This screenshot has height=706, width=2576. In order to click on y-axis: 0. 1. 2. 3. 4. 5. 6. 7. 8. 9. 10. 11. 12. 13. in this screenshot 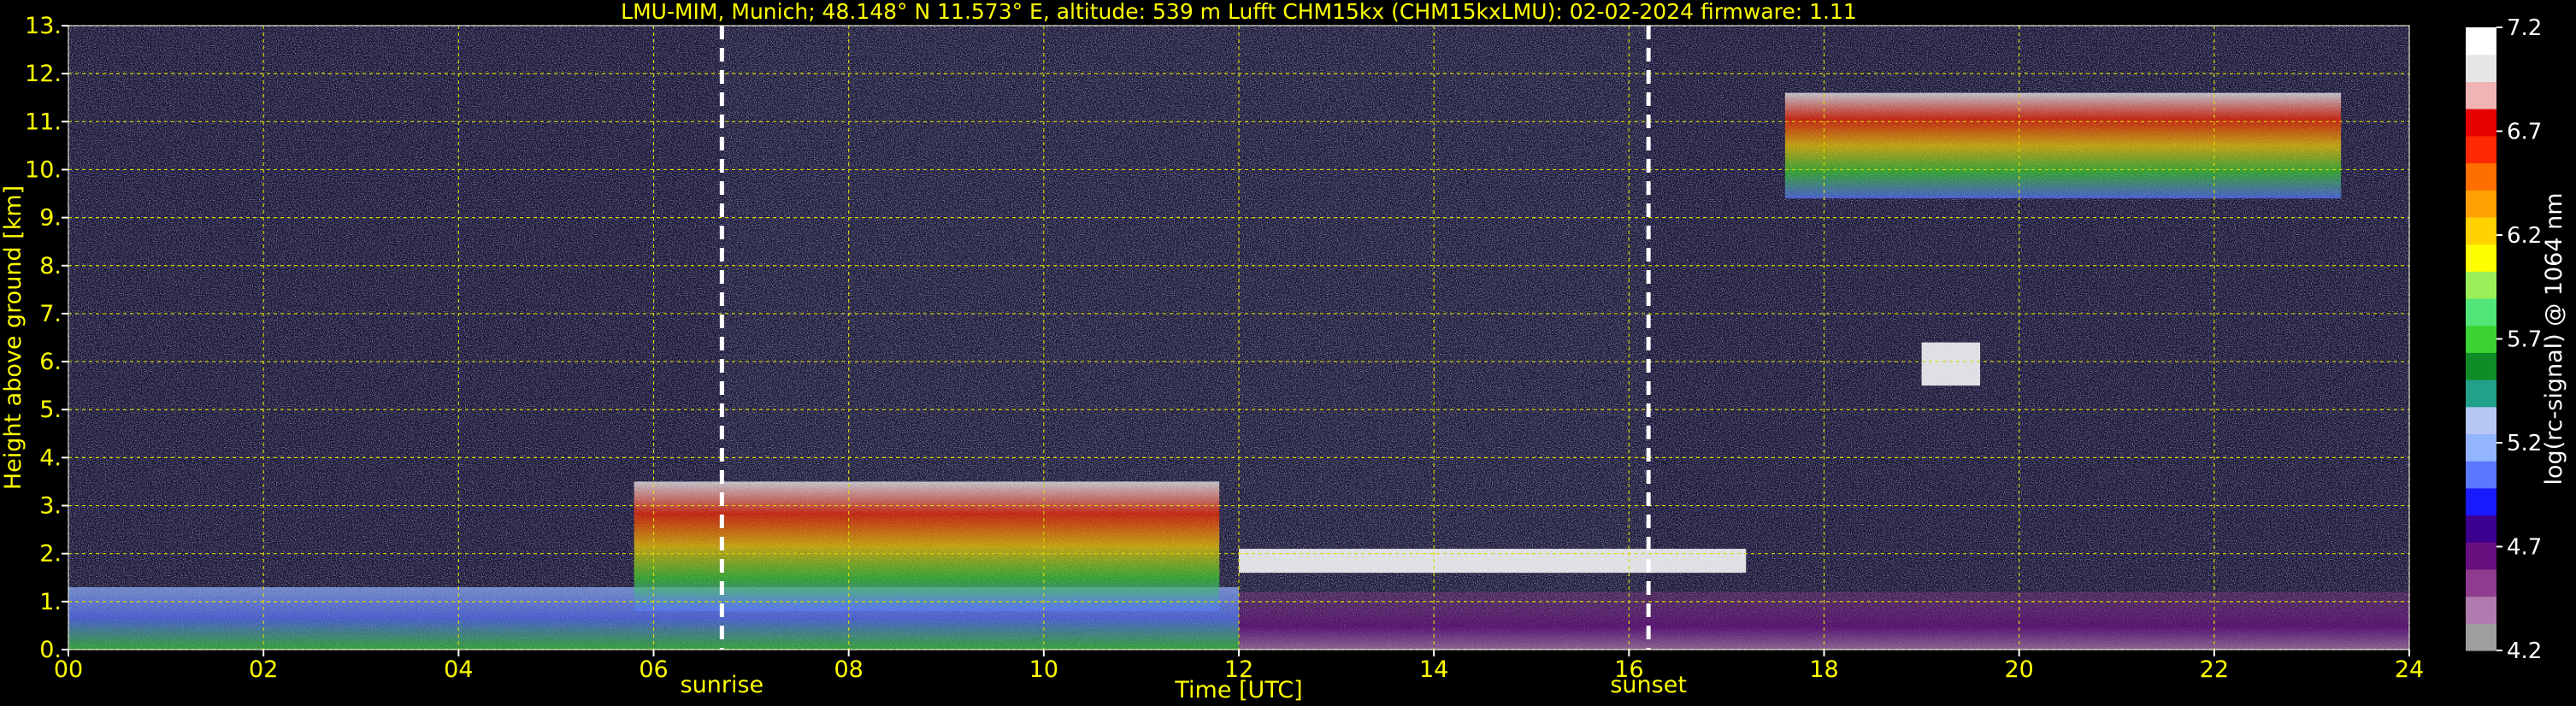, I will do `click(46, 338)`.